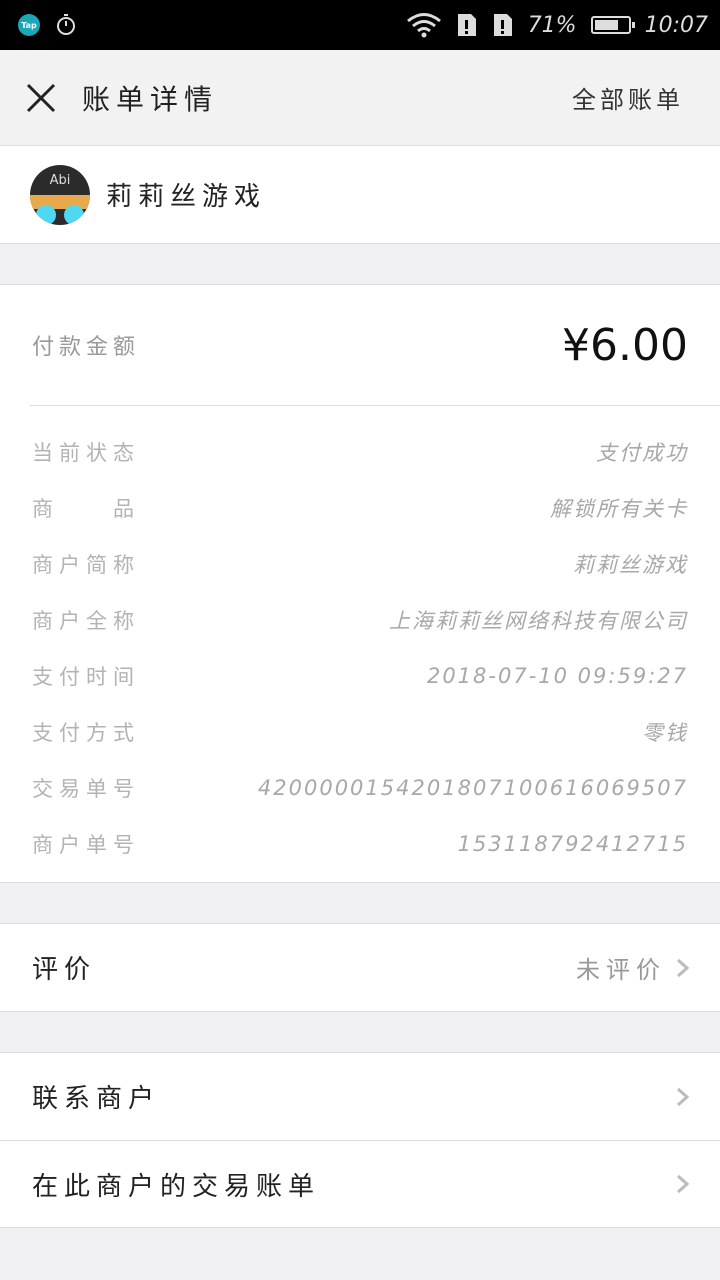 This screenshot has height=1280, width=720. I want to click on info-label: 当前状态, so click(86, 453).